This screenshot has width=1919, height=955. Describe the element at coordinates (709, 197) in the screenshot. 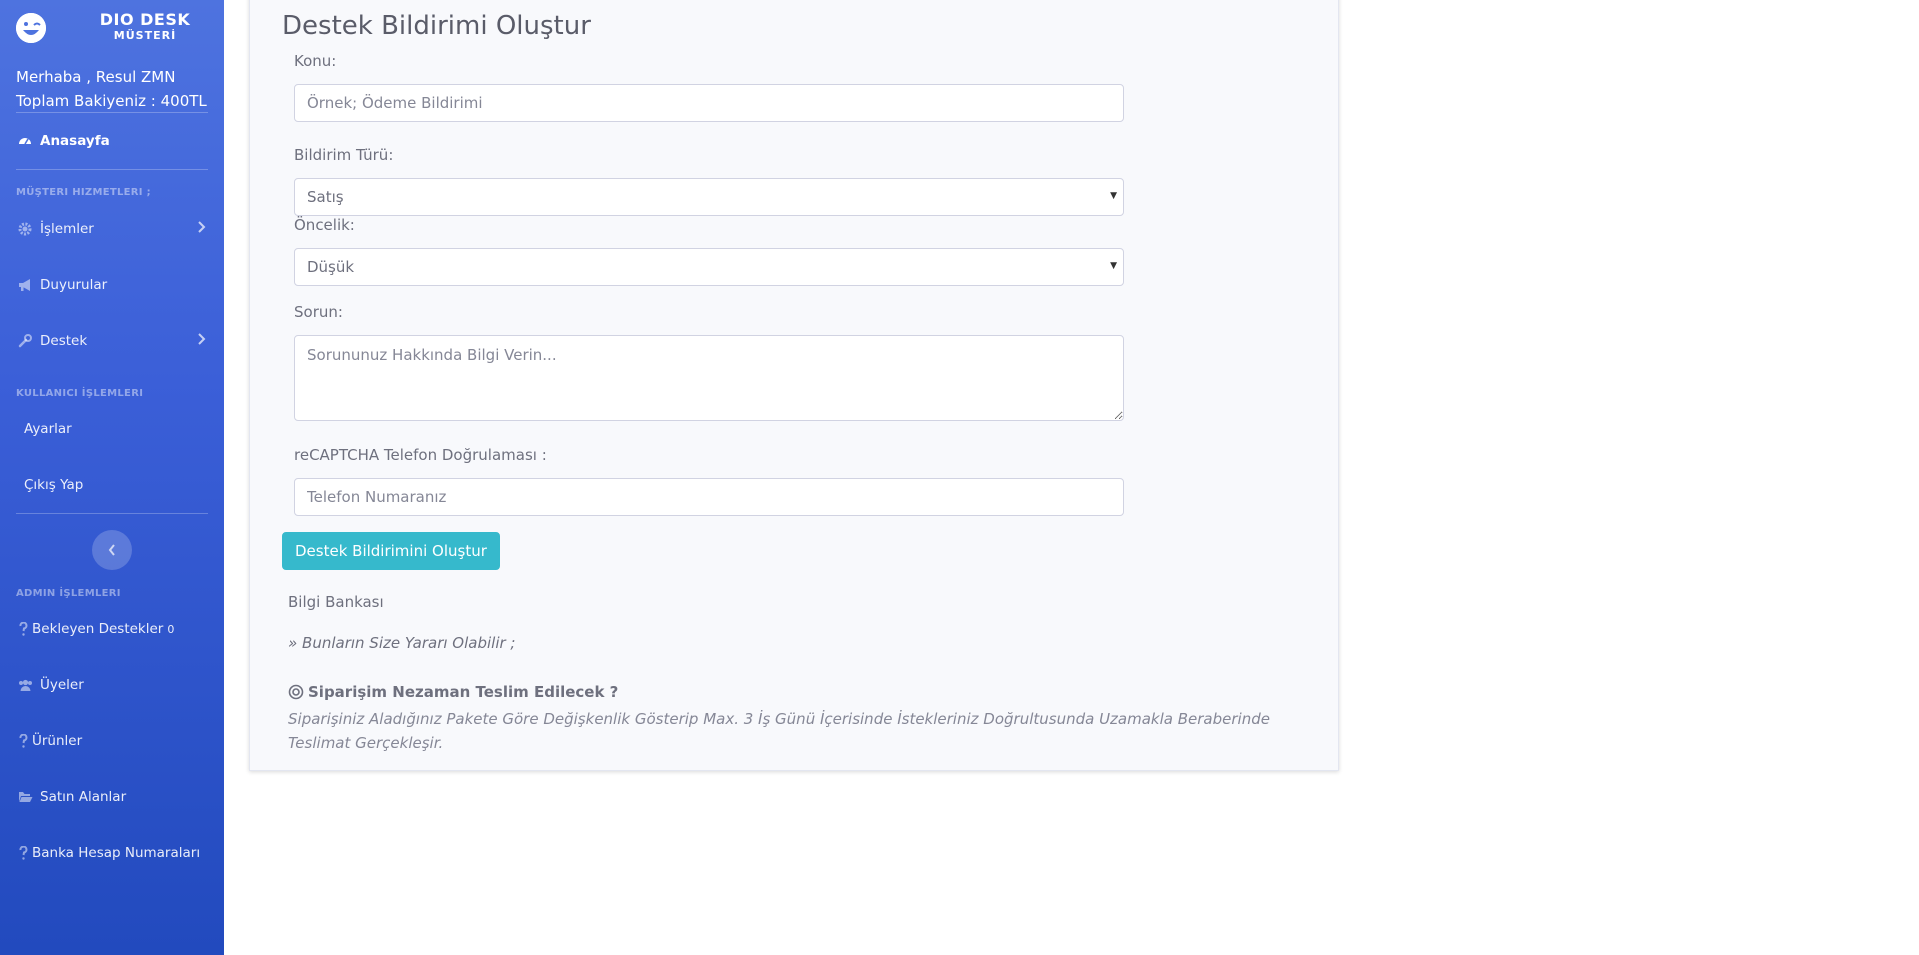

I see `ticket-type-select: Satış ▼` at that location.